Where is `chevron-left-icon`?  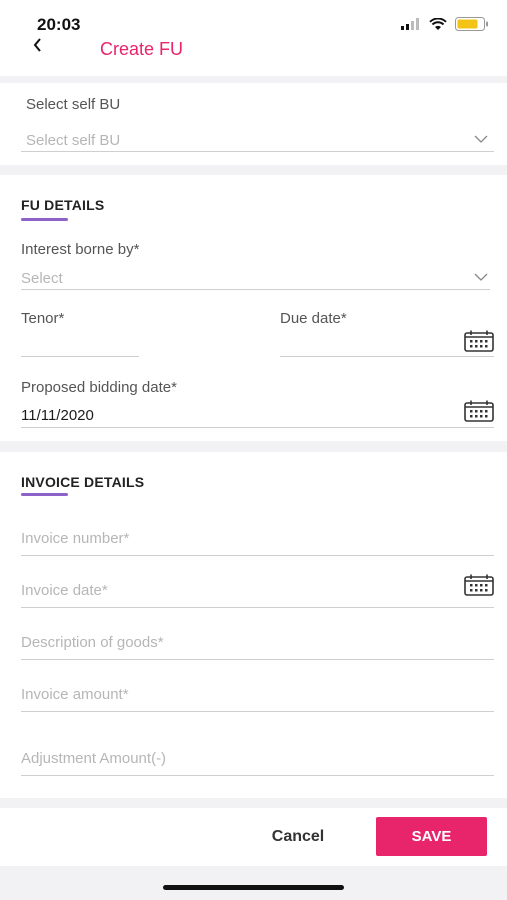
chevron-left-icon is located at coordinates (37, 45).